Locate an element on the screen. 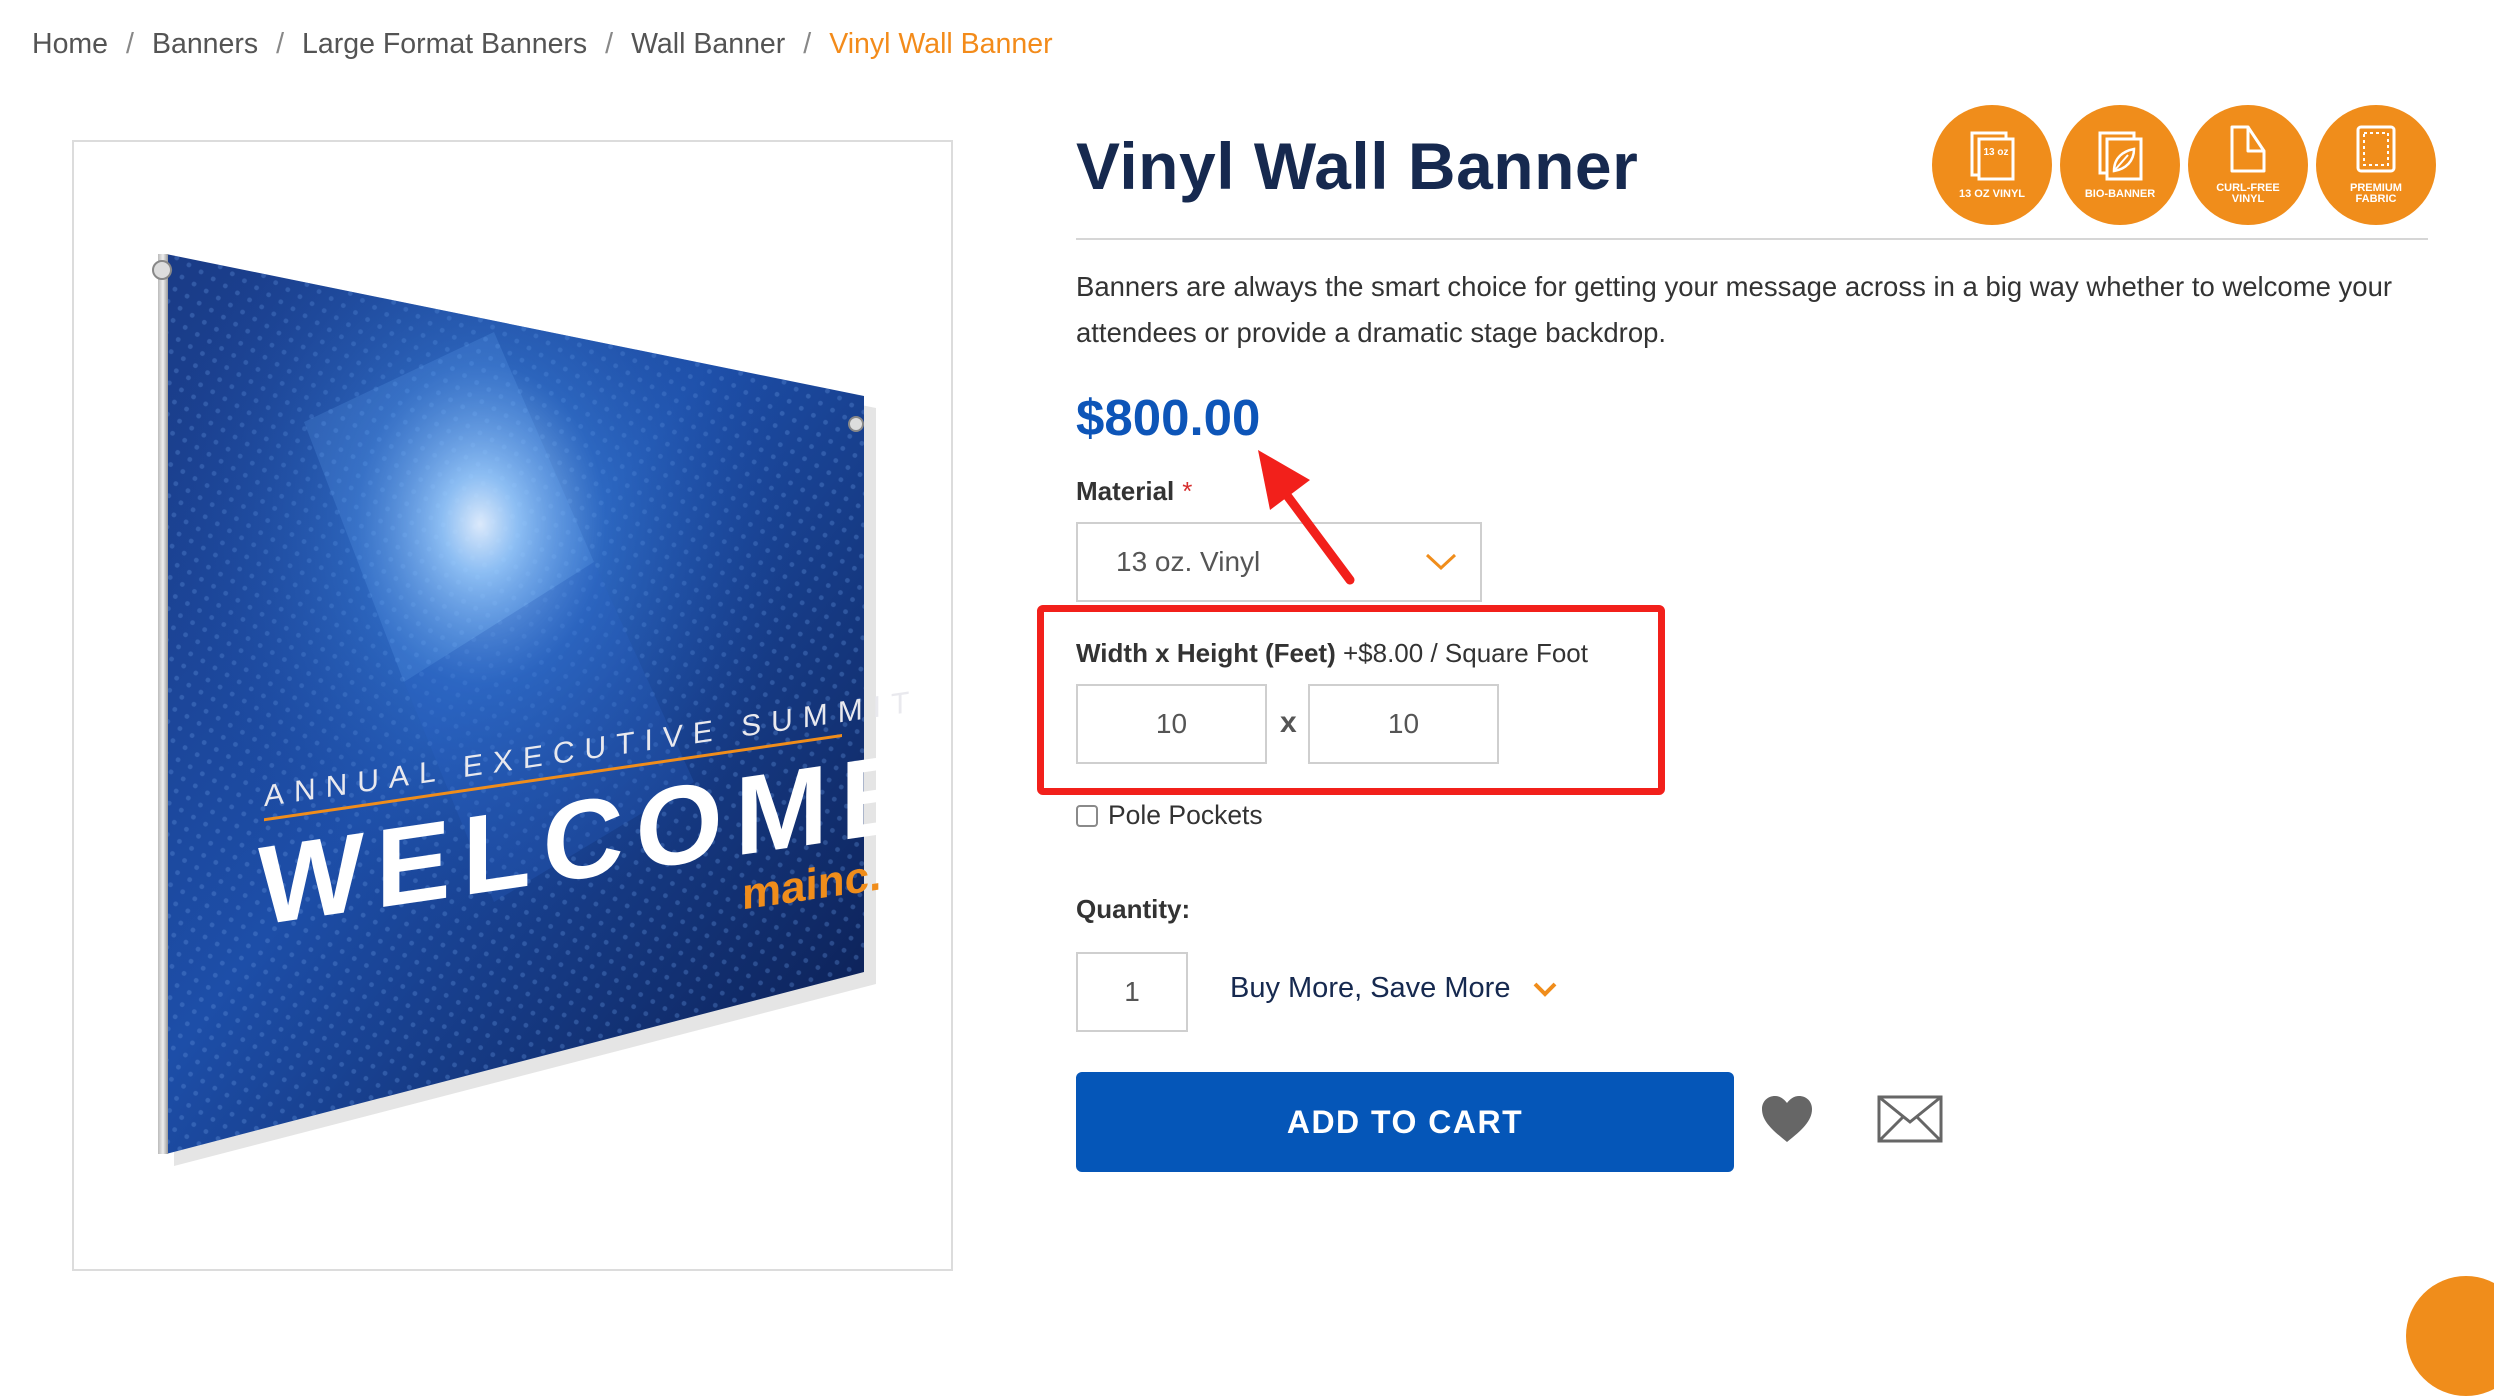 This screenshot has height=1396, width=2494. quantity-label: Quantity: is located at coordinates (1133, 909).